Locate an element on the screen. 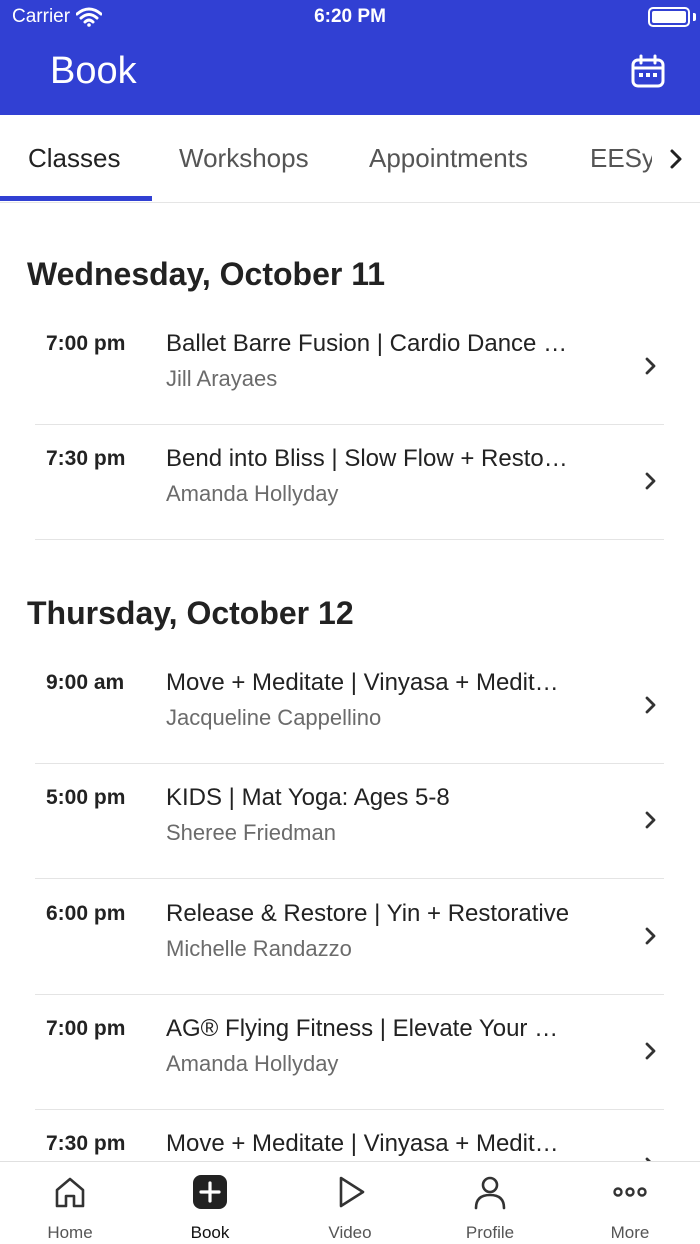 Image resolution: width=700 pixels, height=1244 pixels. app-header: Carrier 6:20 PM Book is located at coordinates (350, 57).